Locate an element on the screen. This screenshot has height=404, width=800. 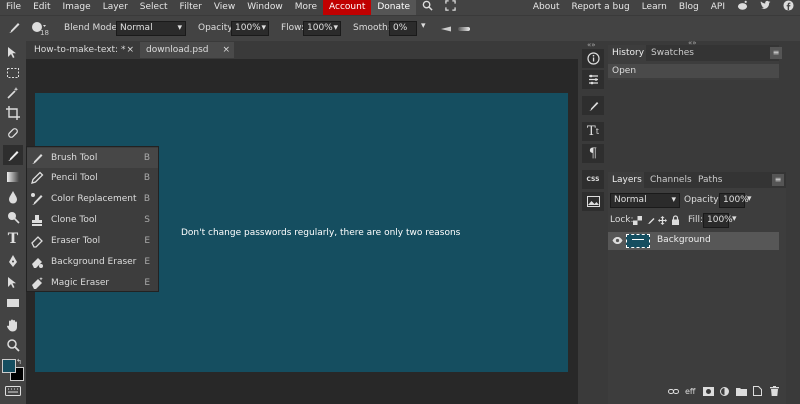
paragraph-panel-icon: ¶ is located at coordinates (593, 153).